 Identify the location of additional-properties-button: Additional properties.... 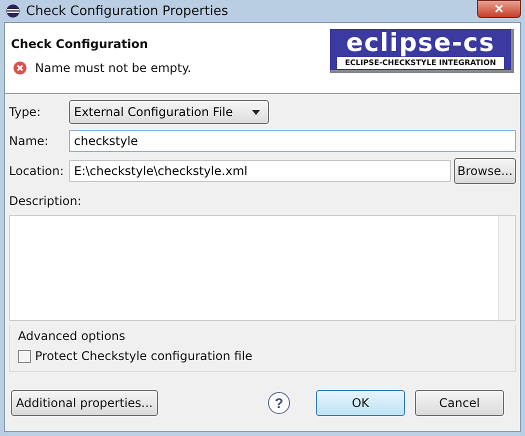
(84, 403).